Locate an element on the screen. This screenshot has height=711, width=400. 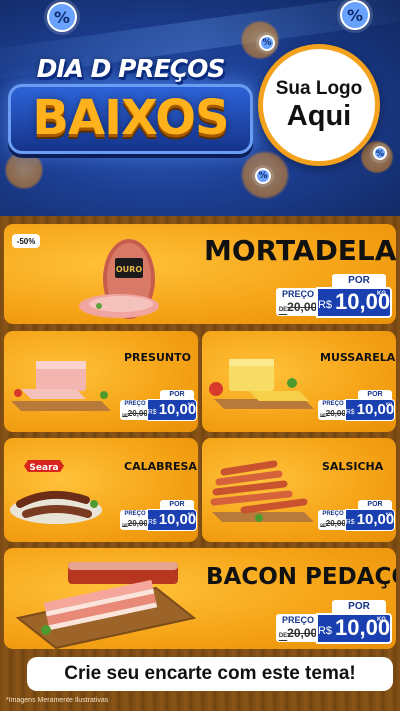
product-card-mussarela: MUSSARELA POR PREÇO DE20,00 R$ 10,00 KG is located at coordinates (299, 381).